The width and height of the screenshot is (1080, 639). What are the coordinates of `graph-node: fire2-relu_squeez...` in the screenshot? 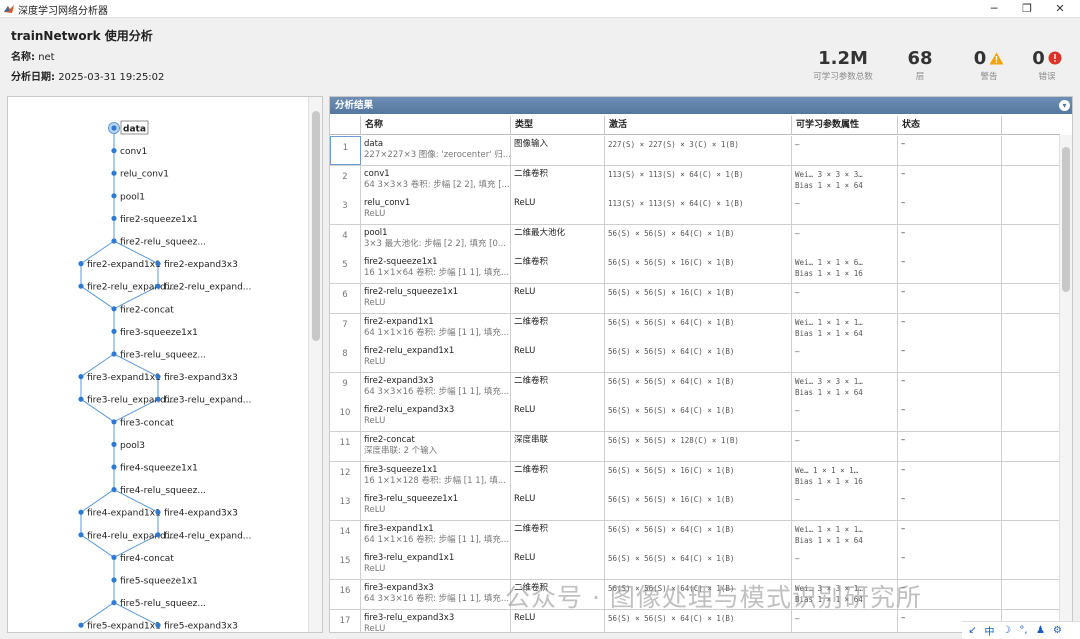 It's located at (158, 243).